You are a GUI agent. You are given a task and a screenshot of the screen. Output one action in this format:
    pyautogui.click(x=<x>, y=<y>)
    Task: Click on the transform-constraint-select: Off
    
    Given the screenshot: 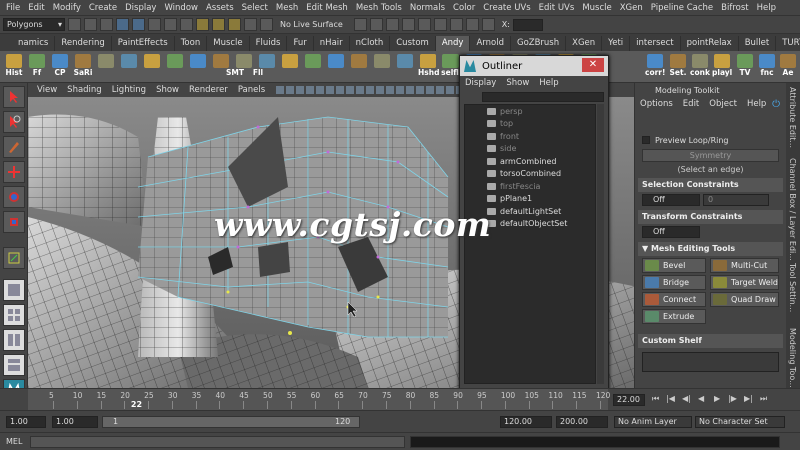 What is the action you would take?
    pyautogui.click(x=671, y=232)
    